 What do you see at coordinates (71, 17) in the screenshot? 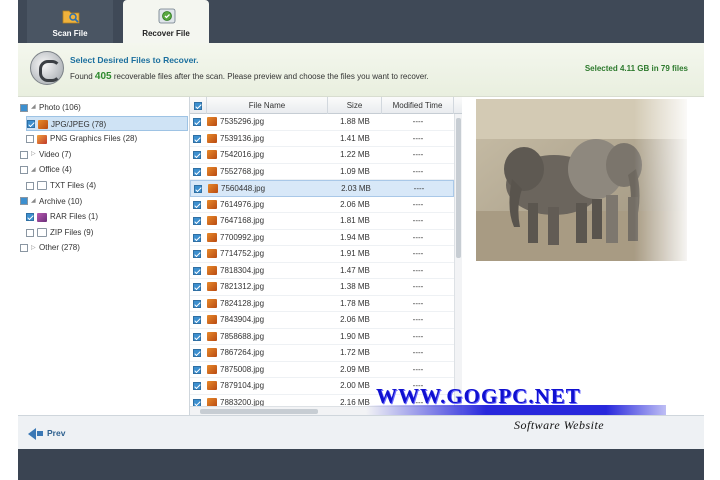
I see `folder-search-icon` at bounding box center [71, 17].